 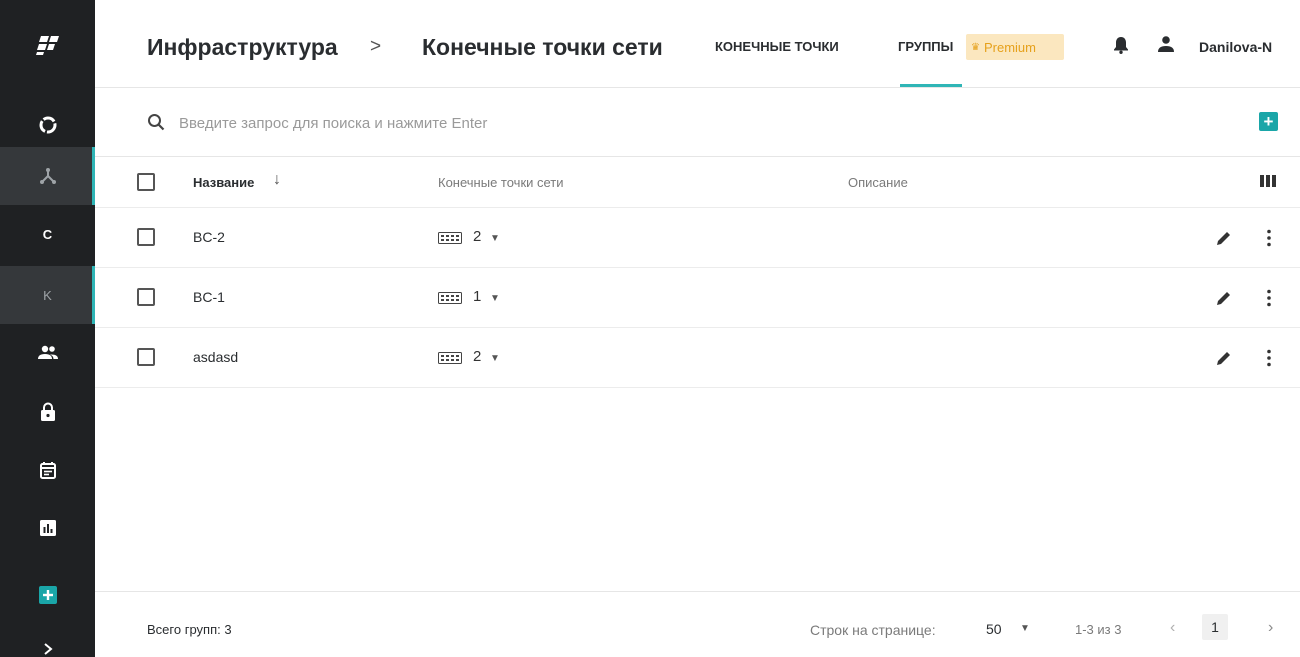 I want to click on sidebar-expand-button, so click(x=47, y=638).